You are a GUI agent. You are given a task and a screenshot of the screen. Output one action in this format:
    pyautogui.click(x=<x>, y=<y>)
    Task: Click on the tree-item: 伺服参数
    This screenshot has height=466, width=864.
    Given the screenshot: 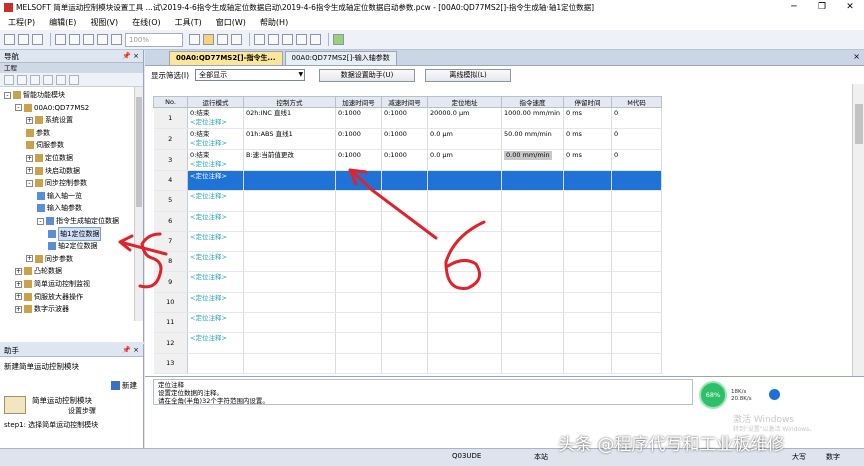 What is the action you would take?
    pyautogui.click(x=45, y=145)
    